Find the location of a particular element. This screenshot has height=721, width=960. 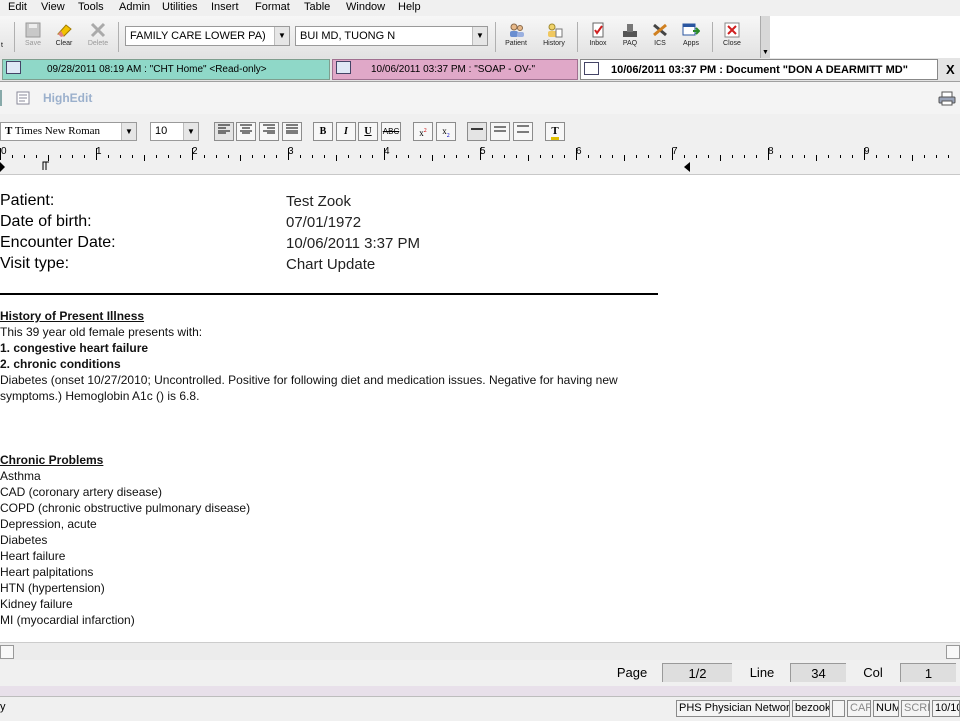

encounter-date-value: 10/06/2011 3:37 PM is located at coordinates (353, 243).